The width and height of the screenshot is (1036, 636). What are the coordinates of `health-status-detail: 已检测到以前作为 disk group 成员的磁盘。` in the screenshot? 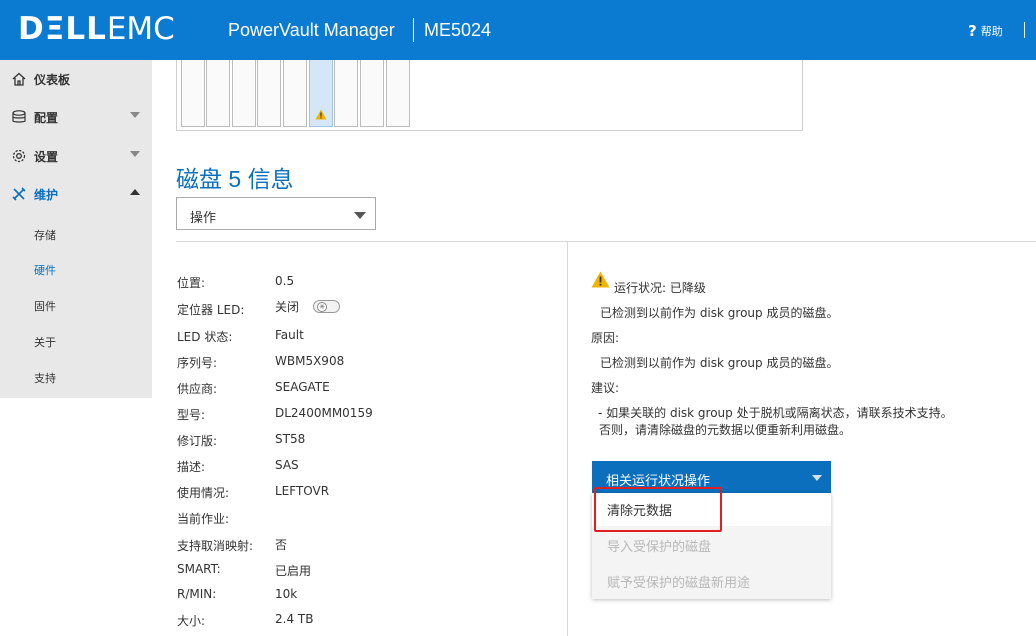 It's located at (719, 313).